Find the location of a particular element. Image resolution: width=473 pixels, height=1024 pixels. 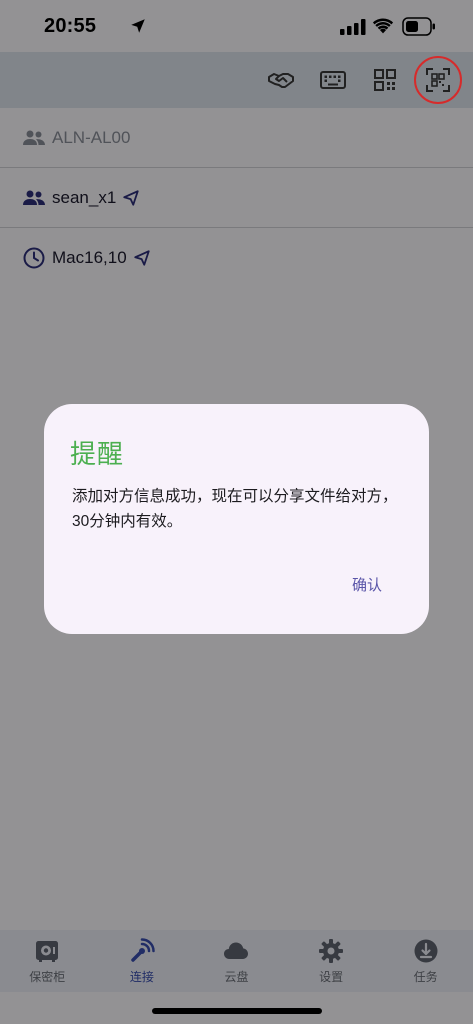

confirm-button: 确认 is located at coordinates (367, 584).